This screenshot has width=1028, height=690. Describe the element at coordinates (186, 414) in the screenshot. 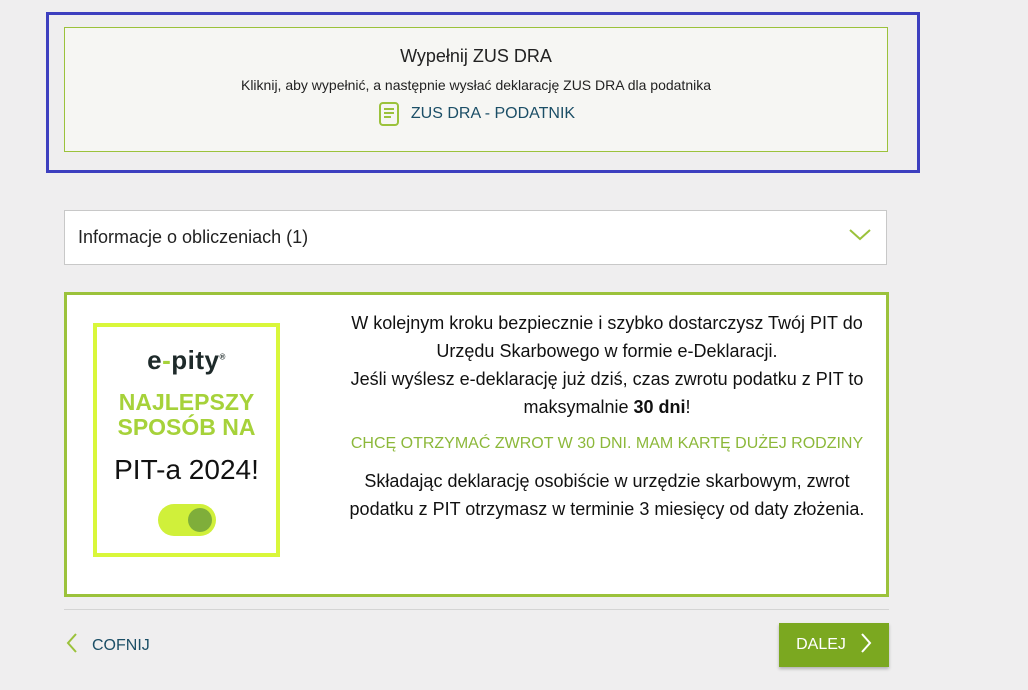

I see `banner-headline: NAJLEPSZY SPOSÓB NA` at that location.